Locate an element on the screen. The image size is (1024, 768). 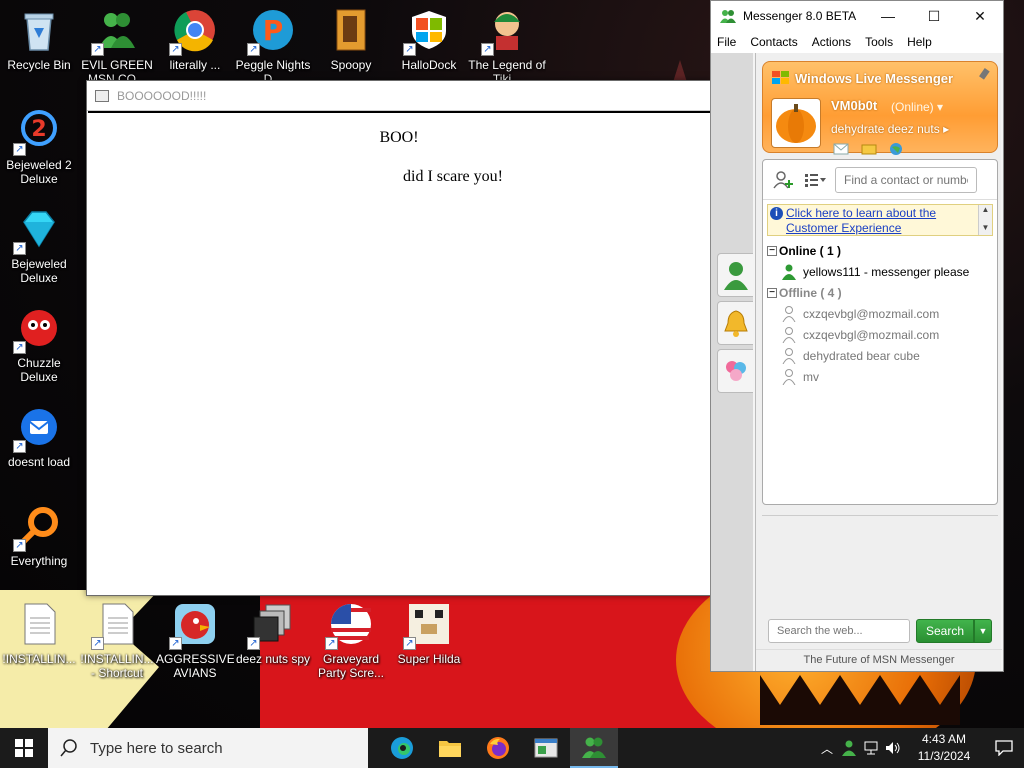
tab-strip is located at coordinates (732, 362).